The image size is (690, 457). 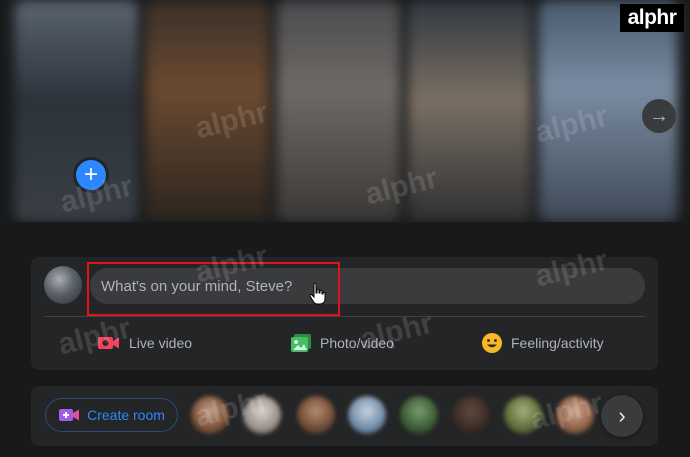 What do you see at coordinates (344, 416) in the screenshot?
I see `rooms-bar: Create room ›` at bounding box center [344, 416].